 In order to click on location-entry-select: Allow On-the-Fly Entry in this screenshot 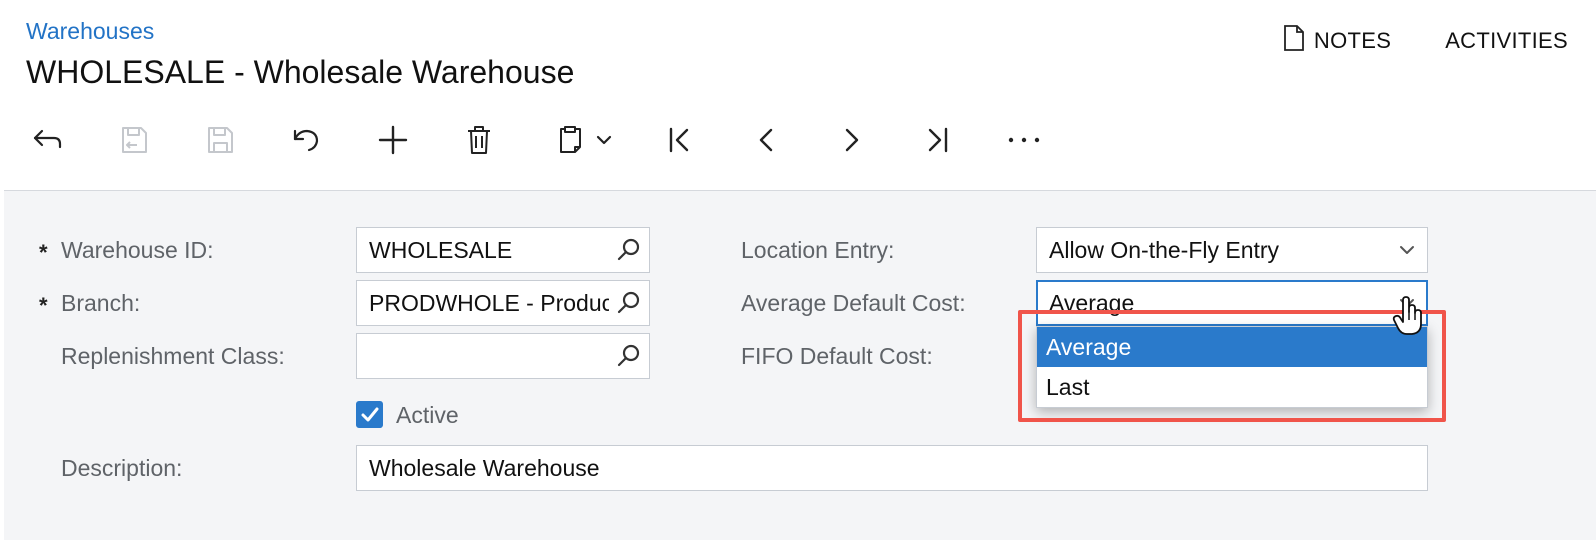, I will do `click(1232, 250)`.